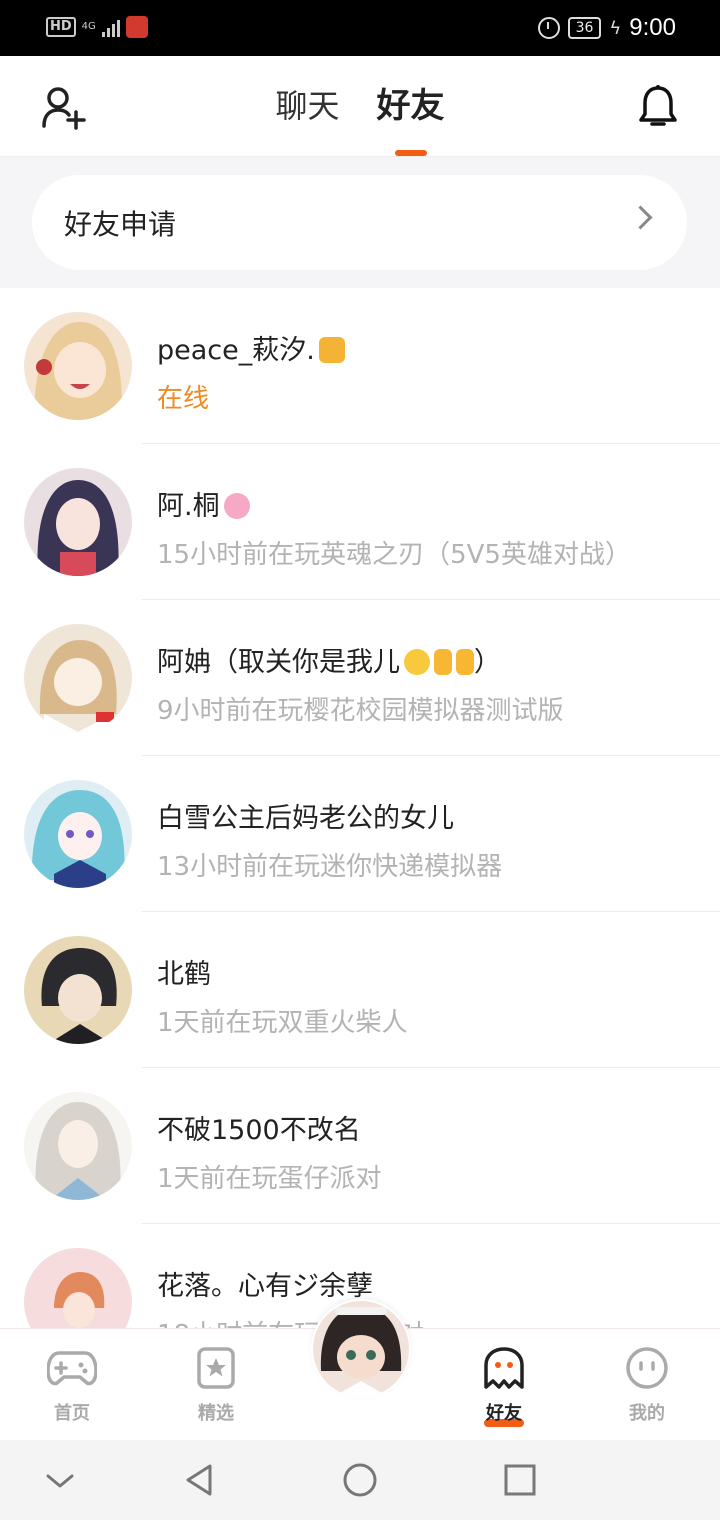 The image size is (720, 1520). What do you see at coordinates (360, 711) in the screenshot?
I see `friend-status: 9小时前在玩樱花校园模拟器测试版` at bounding box center [360, 711].